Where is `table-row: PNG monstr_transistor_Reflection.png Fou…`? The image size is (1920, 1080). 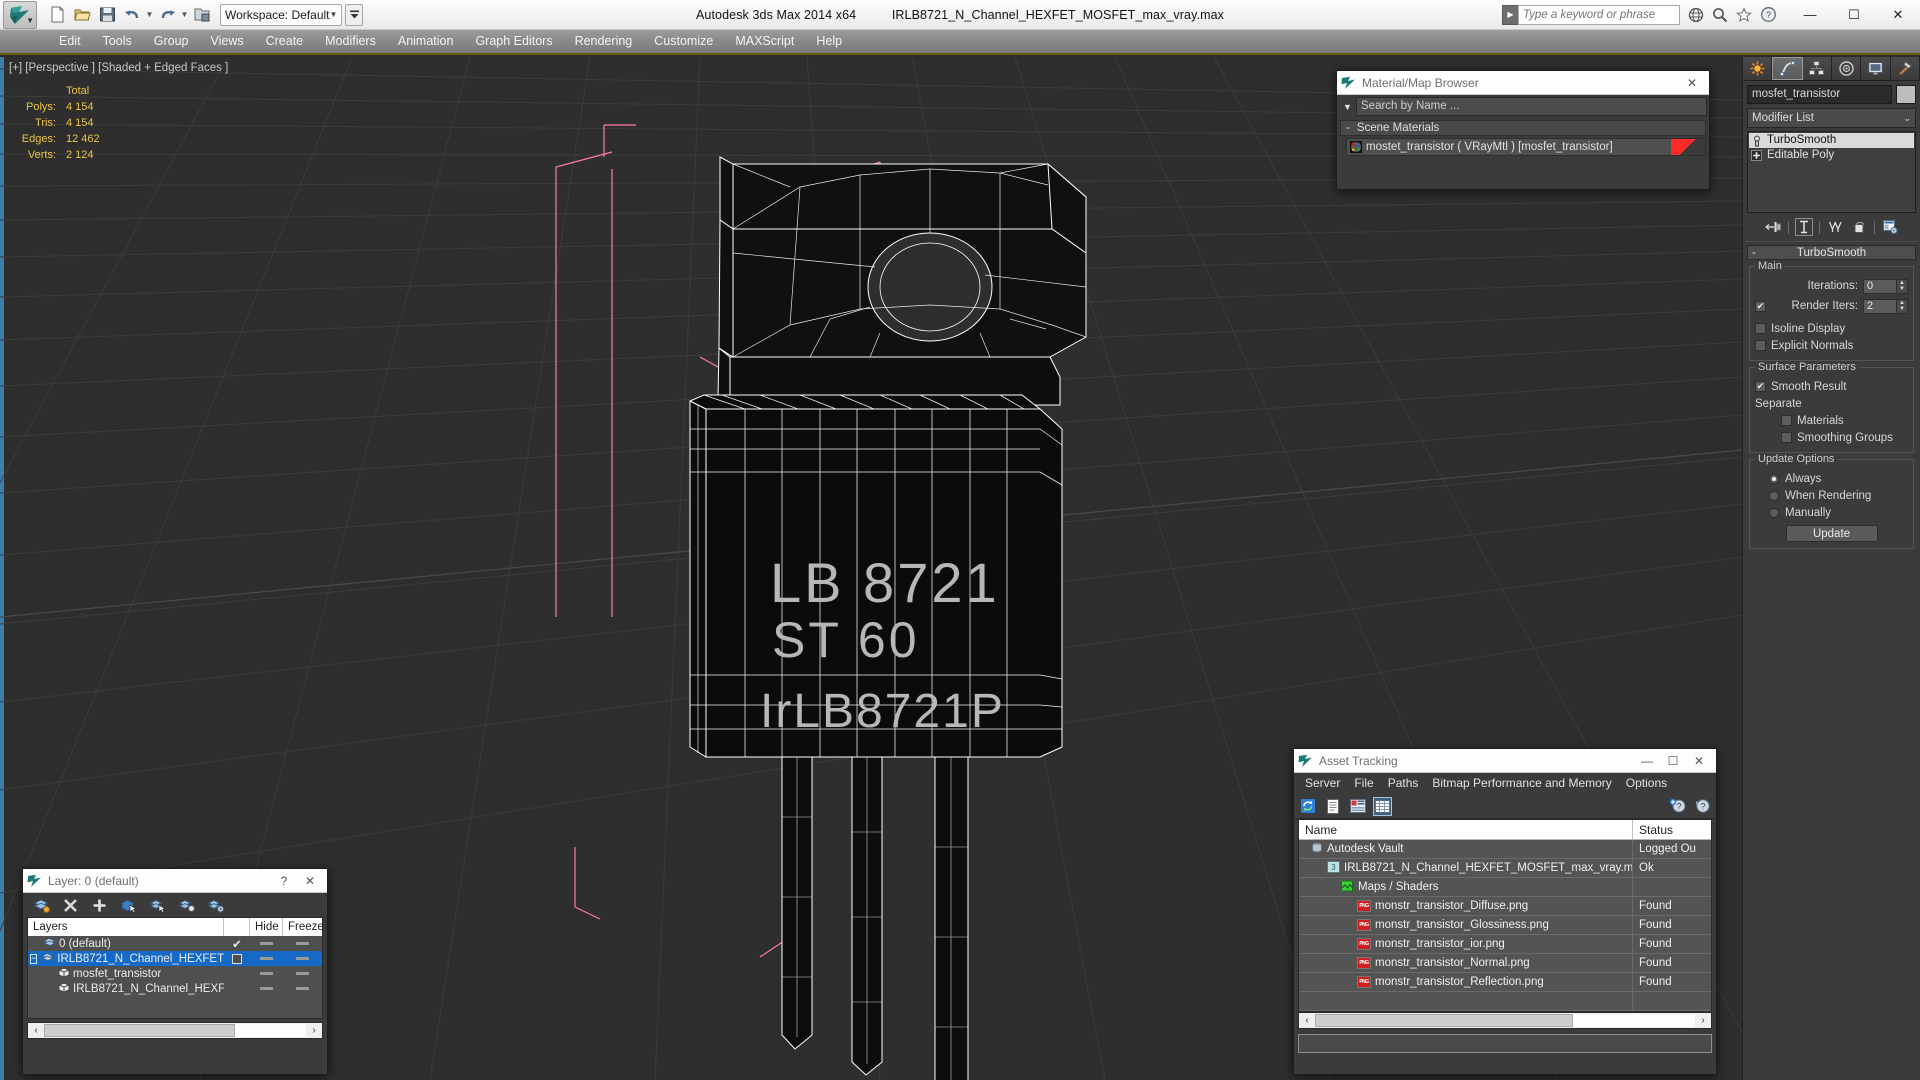 table-row: PNG monstr_transistor_Reflection.png Fou… is located at coordinates (1505, 982).